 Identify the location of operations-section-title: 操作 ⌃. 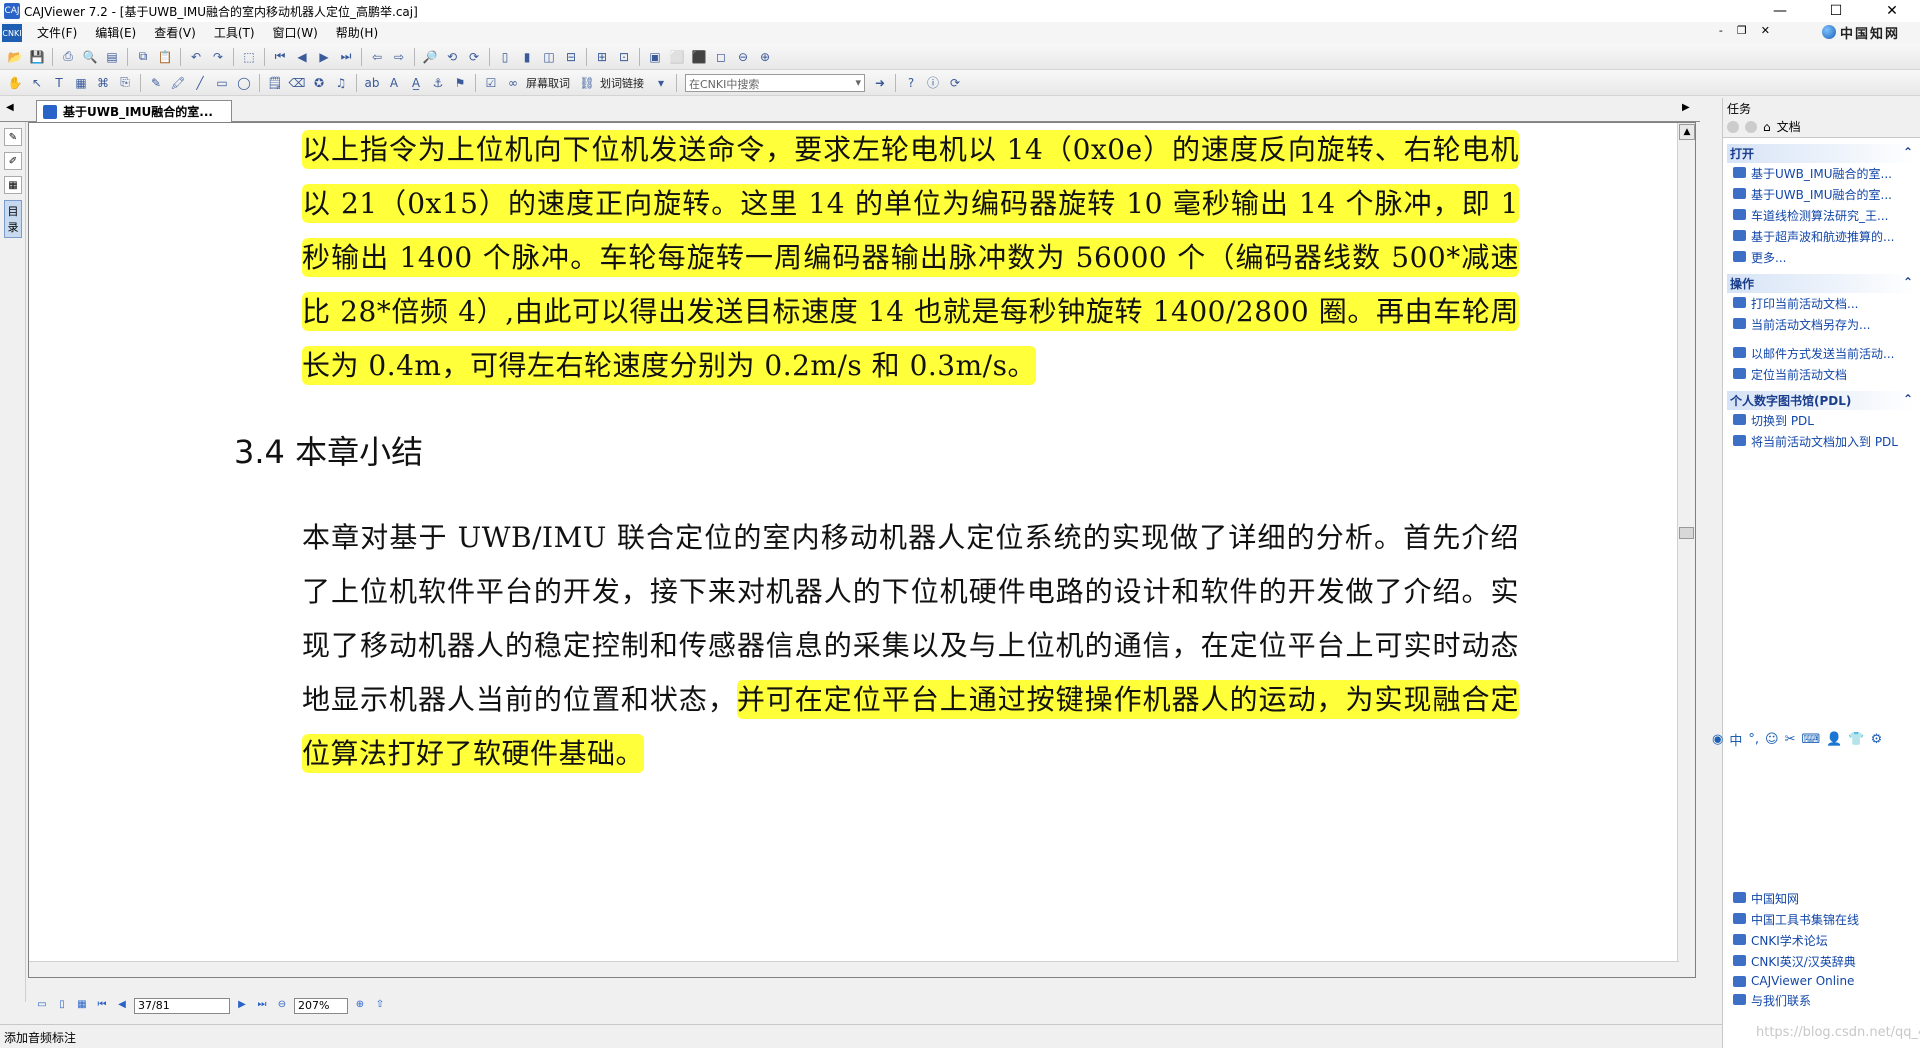
(1821, 283).